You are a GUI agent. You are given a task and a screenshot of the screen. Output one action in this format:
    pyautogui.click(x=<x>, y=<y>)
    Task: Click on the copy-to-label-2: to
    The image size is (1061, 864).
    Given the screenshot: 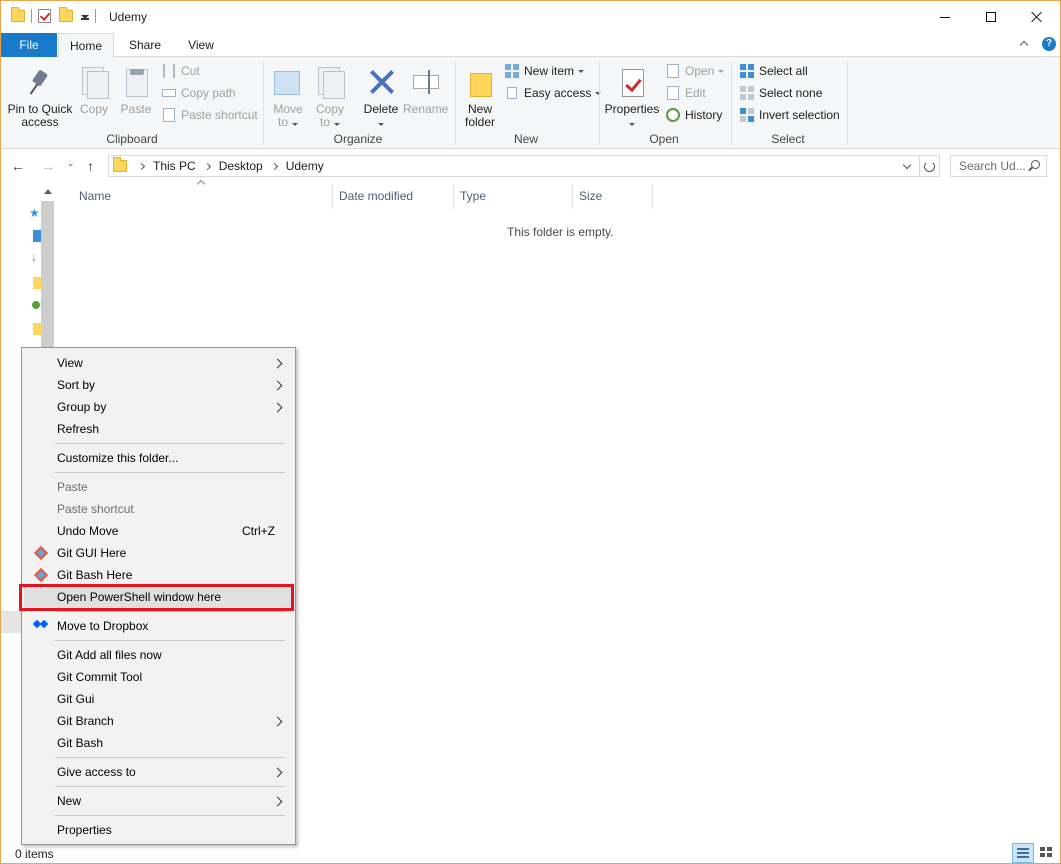 What is the action you would take?
    pyautogui.click(x=330, y=122)
    